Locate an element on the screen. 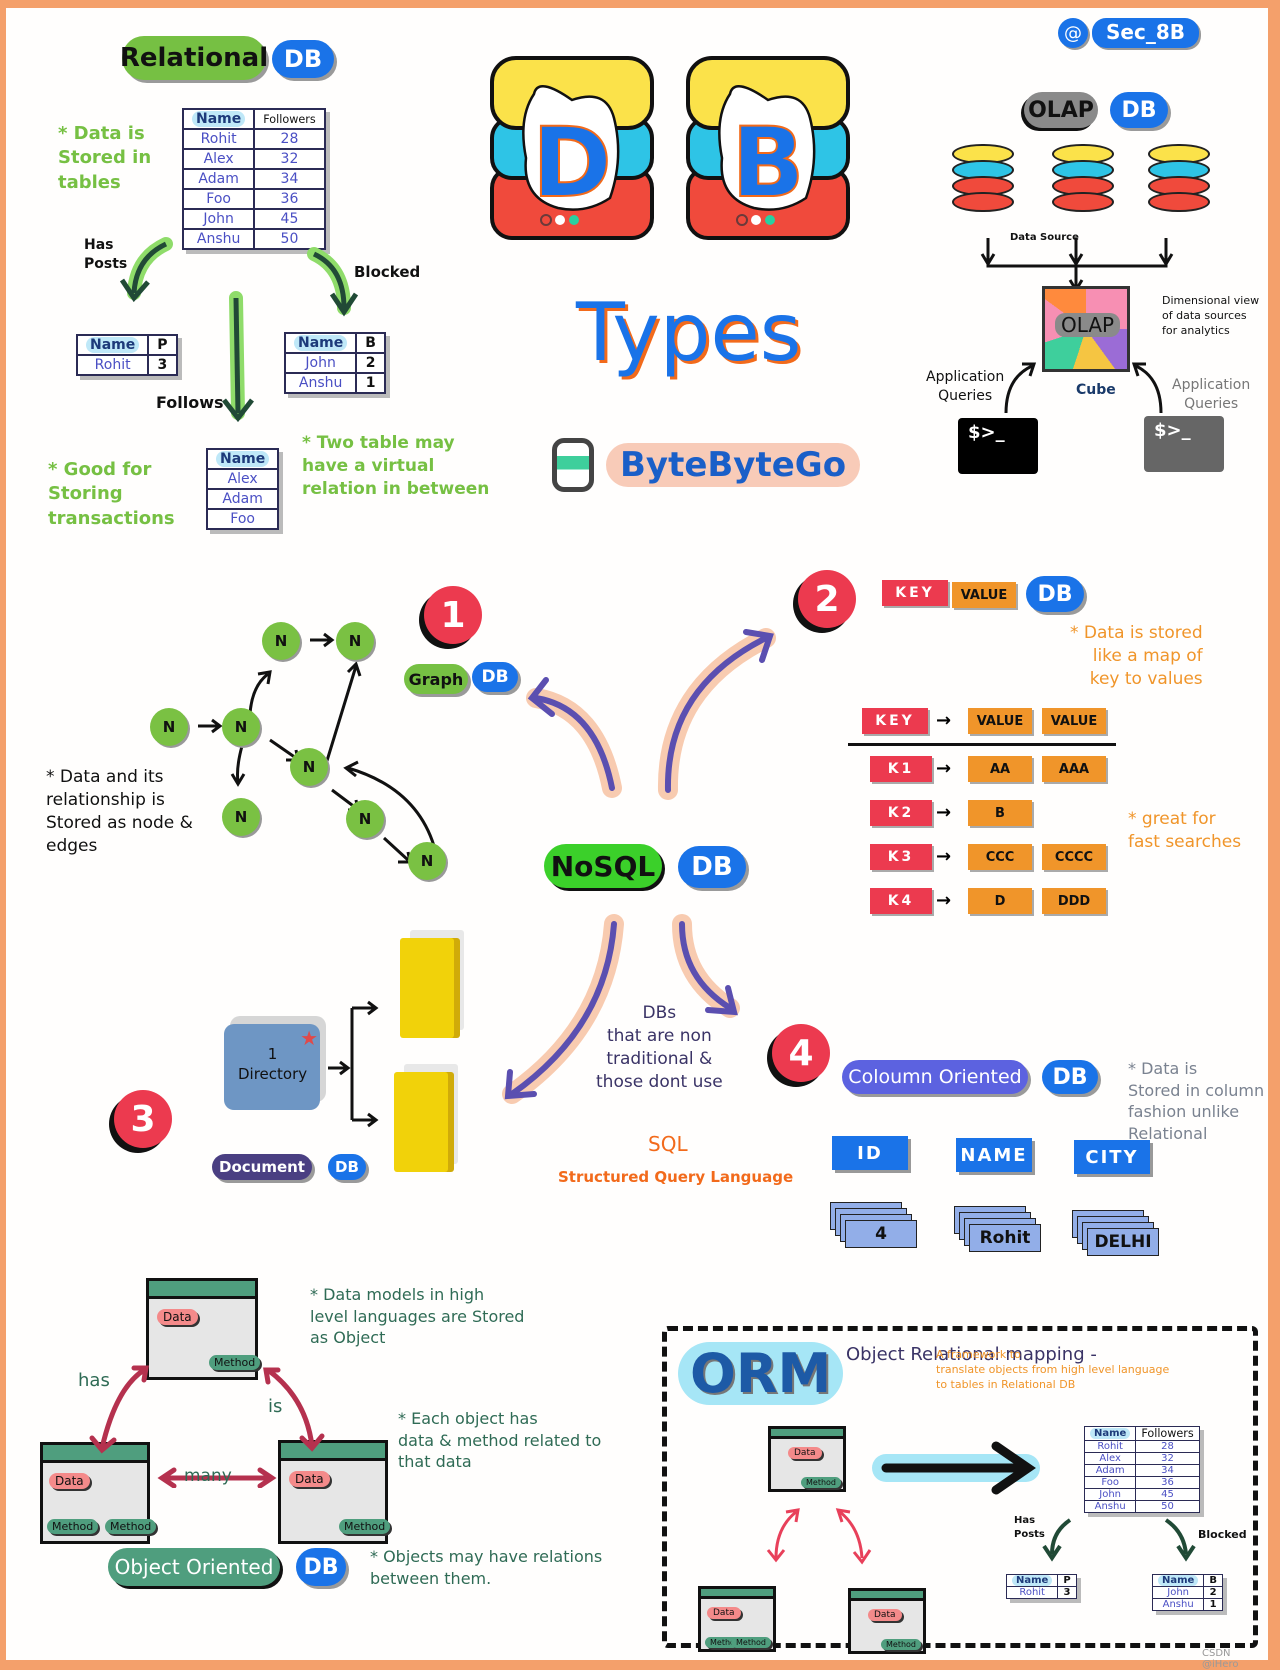  table-row: Alex is located at coordinates (242, 479).